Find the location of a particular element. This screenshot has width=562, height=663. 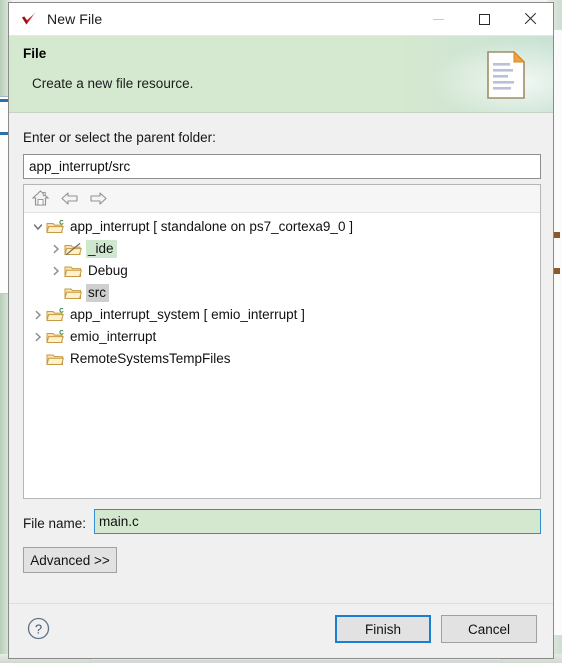

maximize-button is located at coordinates (484, 19).